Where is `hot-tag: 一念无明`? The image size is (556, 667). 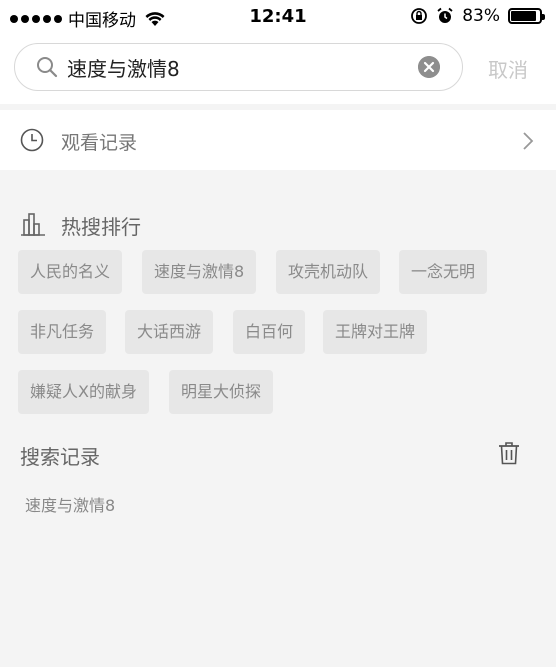 hot-tag: 一念无明 is located at coordinates (443, 272).